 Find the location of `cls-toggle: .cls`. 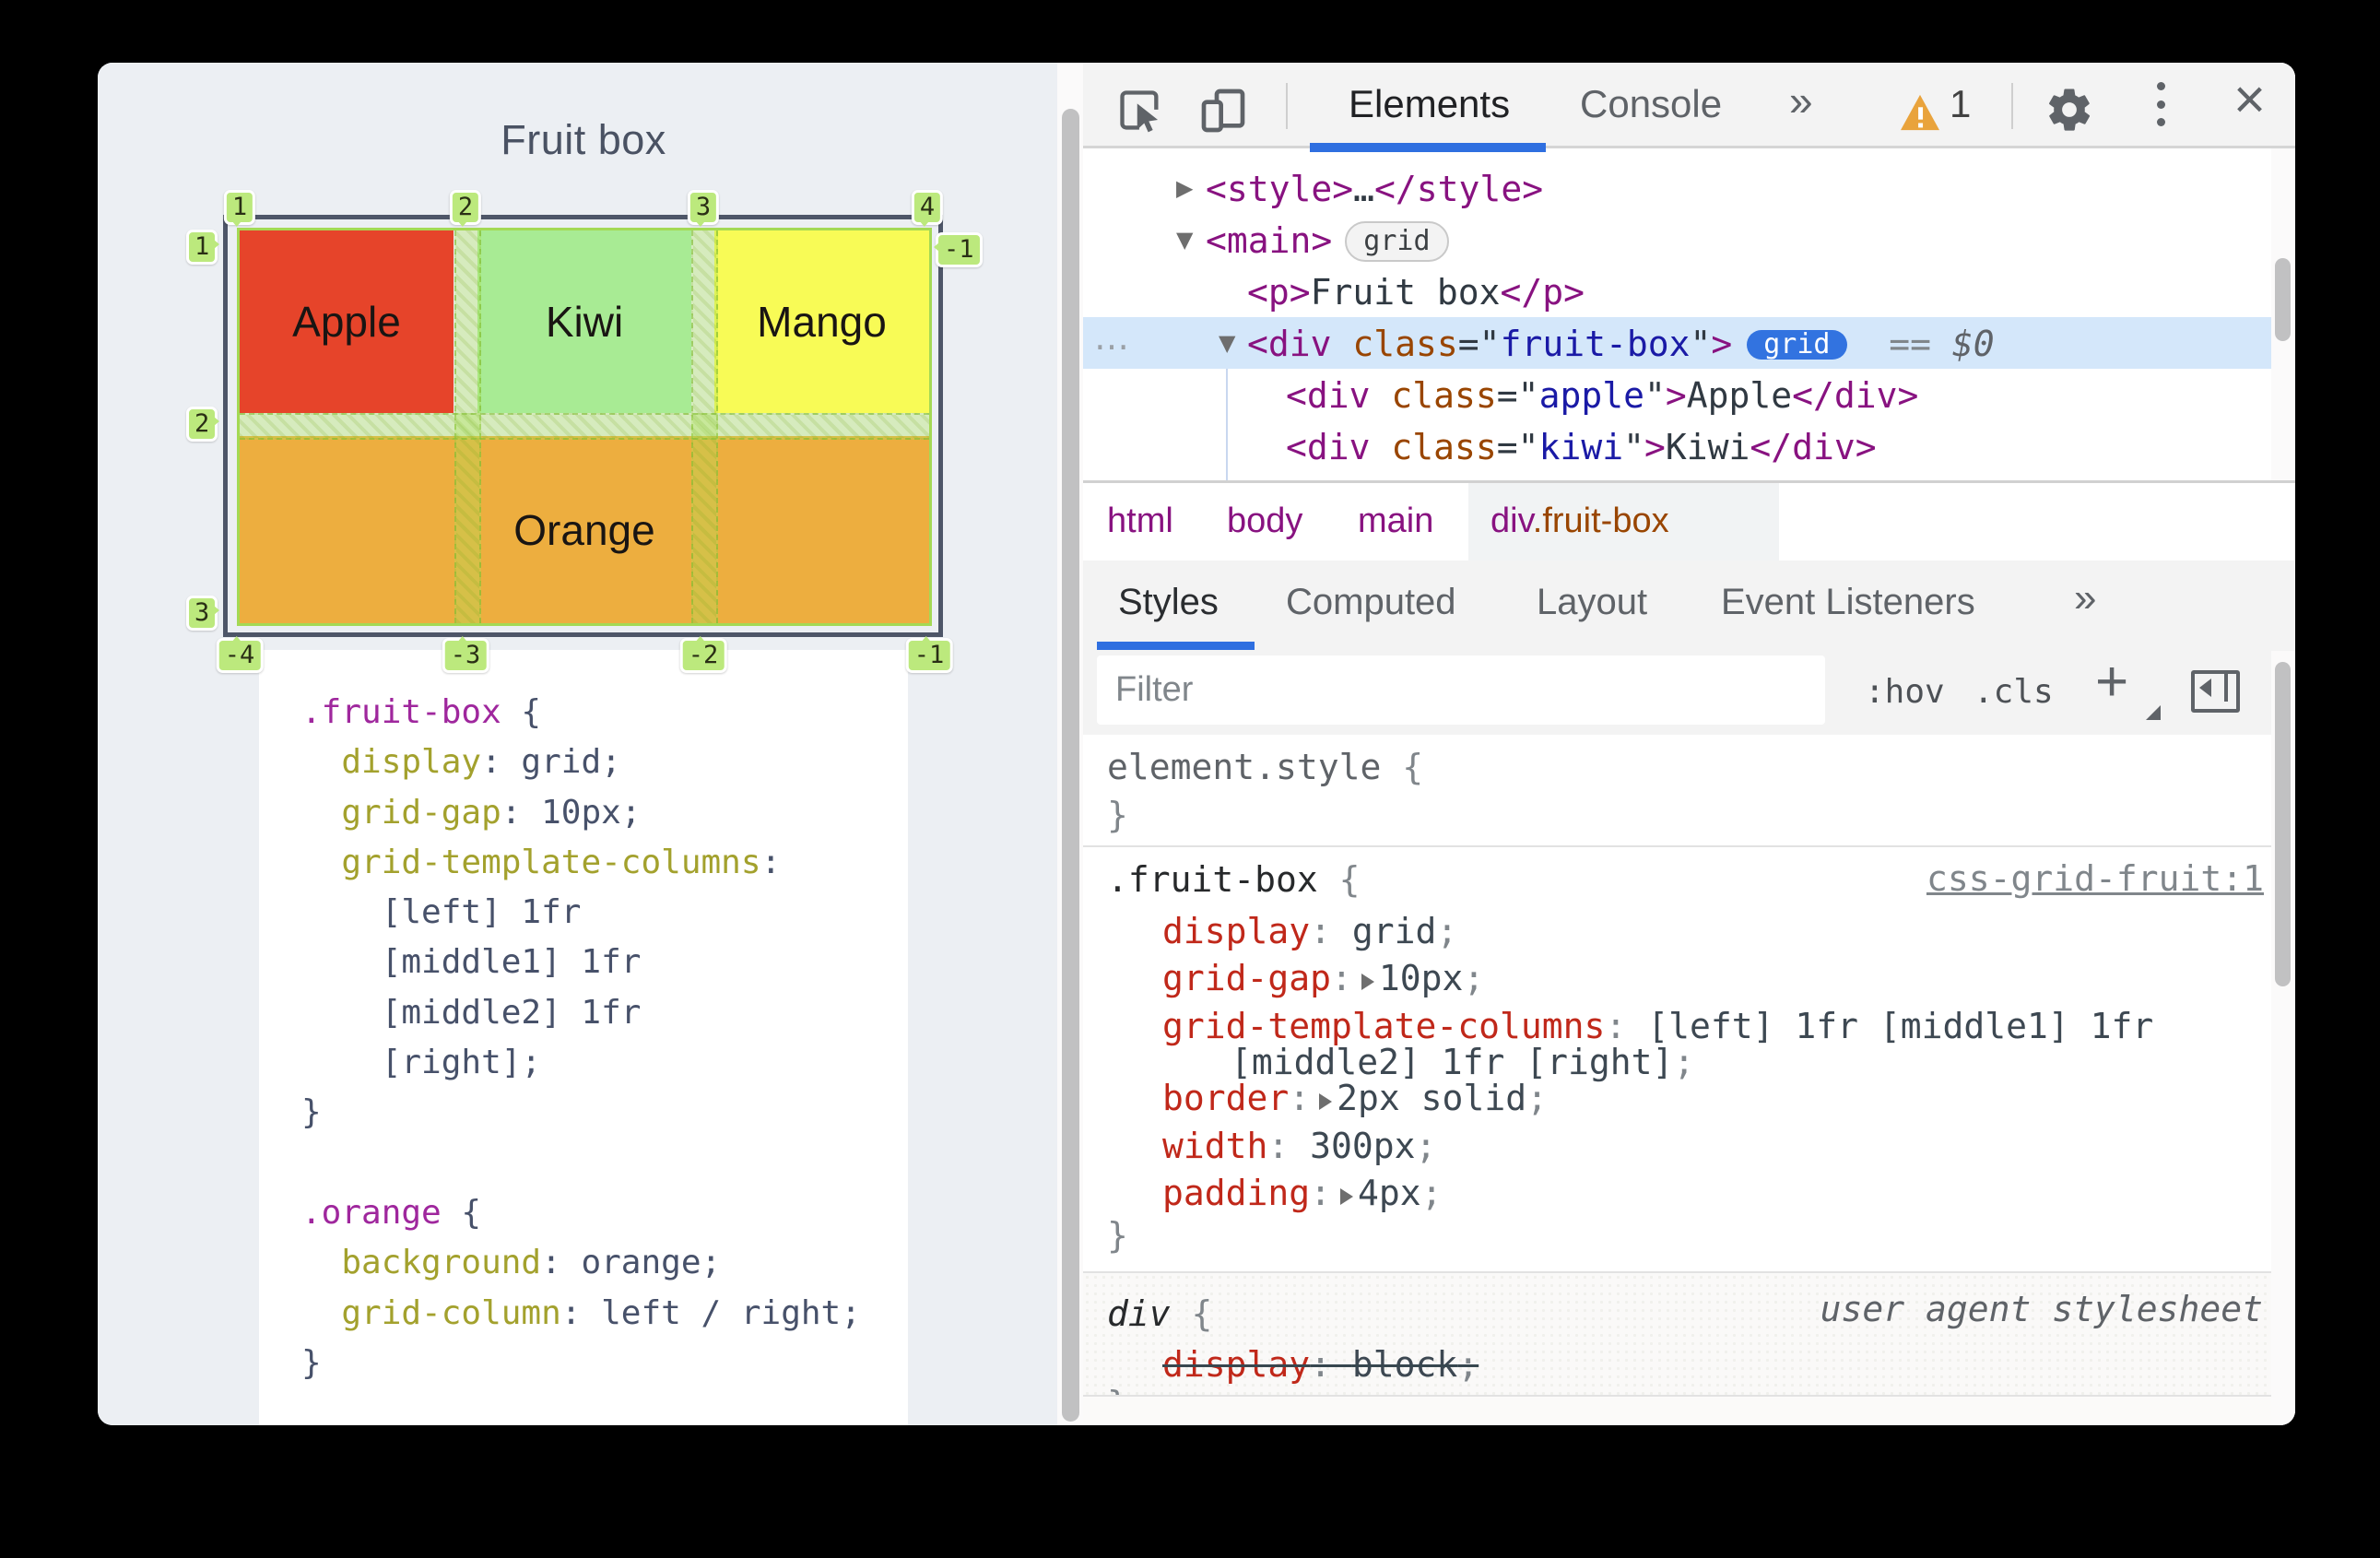

cls-toggle: .cls is located at coordinates (2014, 692).